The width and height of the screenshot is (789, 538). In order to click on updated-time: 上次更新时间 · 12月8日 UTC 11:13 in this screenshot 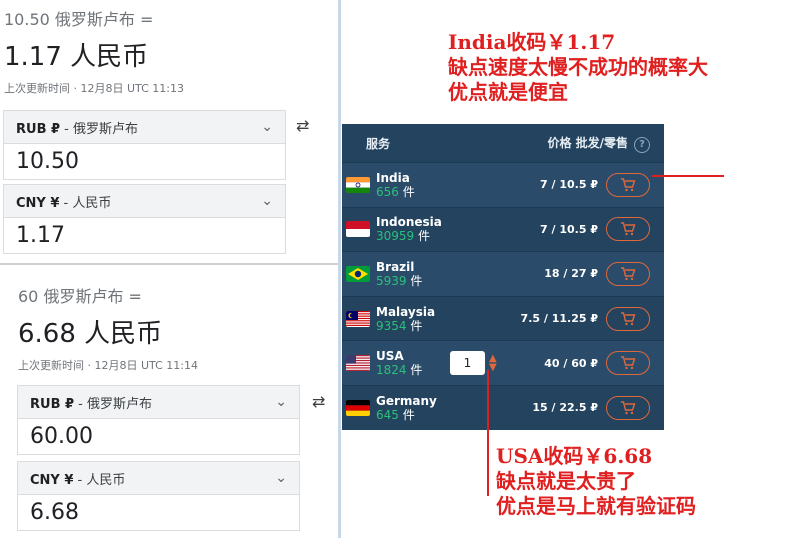, I will do `click(94, 88)`.